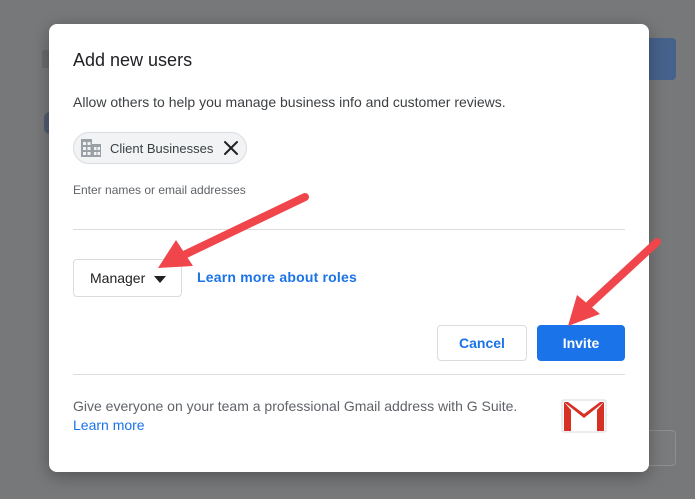 This screenshot has height=499, width=695. Describe the element at coordinates (133, 60) in the screenshot. I see `dialog-title: Add new users` at that location.